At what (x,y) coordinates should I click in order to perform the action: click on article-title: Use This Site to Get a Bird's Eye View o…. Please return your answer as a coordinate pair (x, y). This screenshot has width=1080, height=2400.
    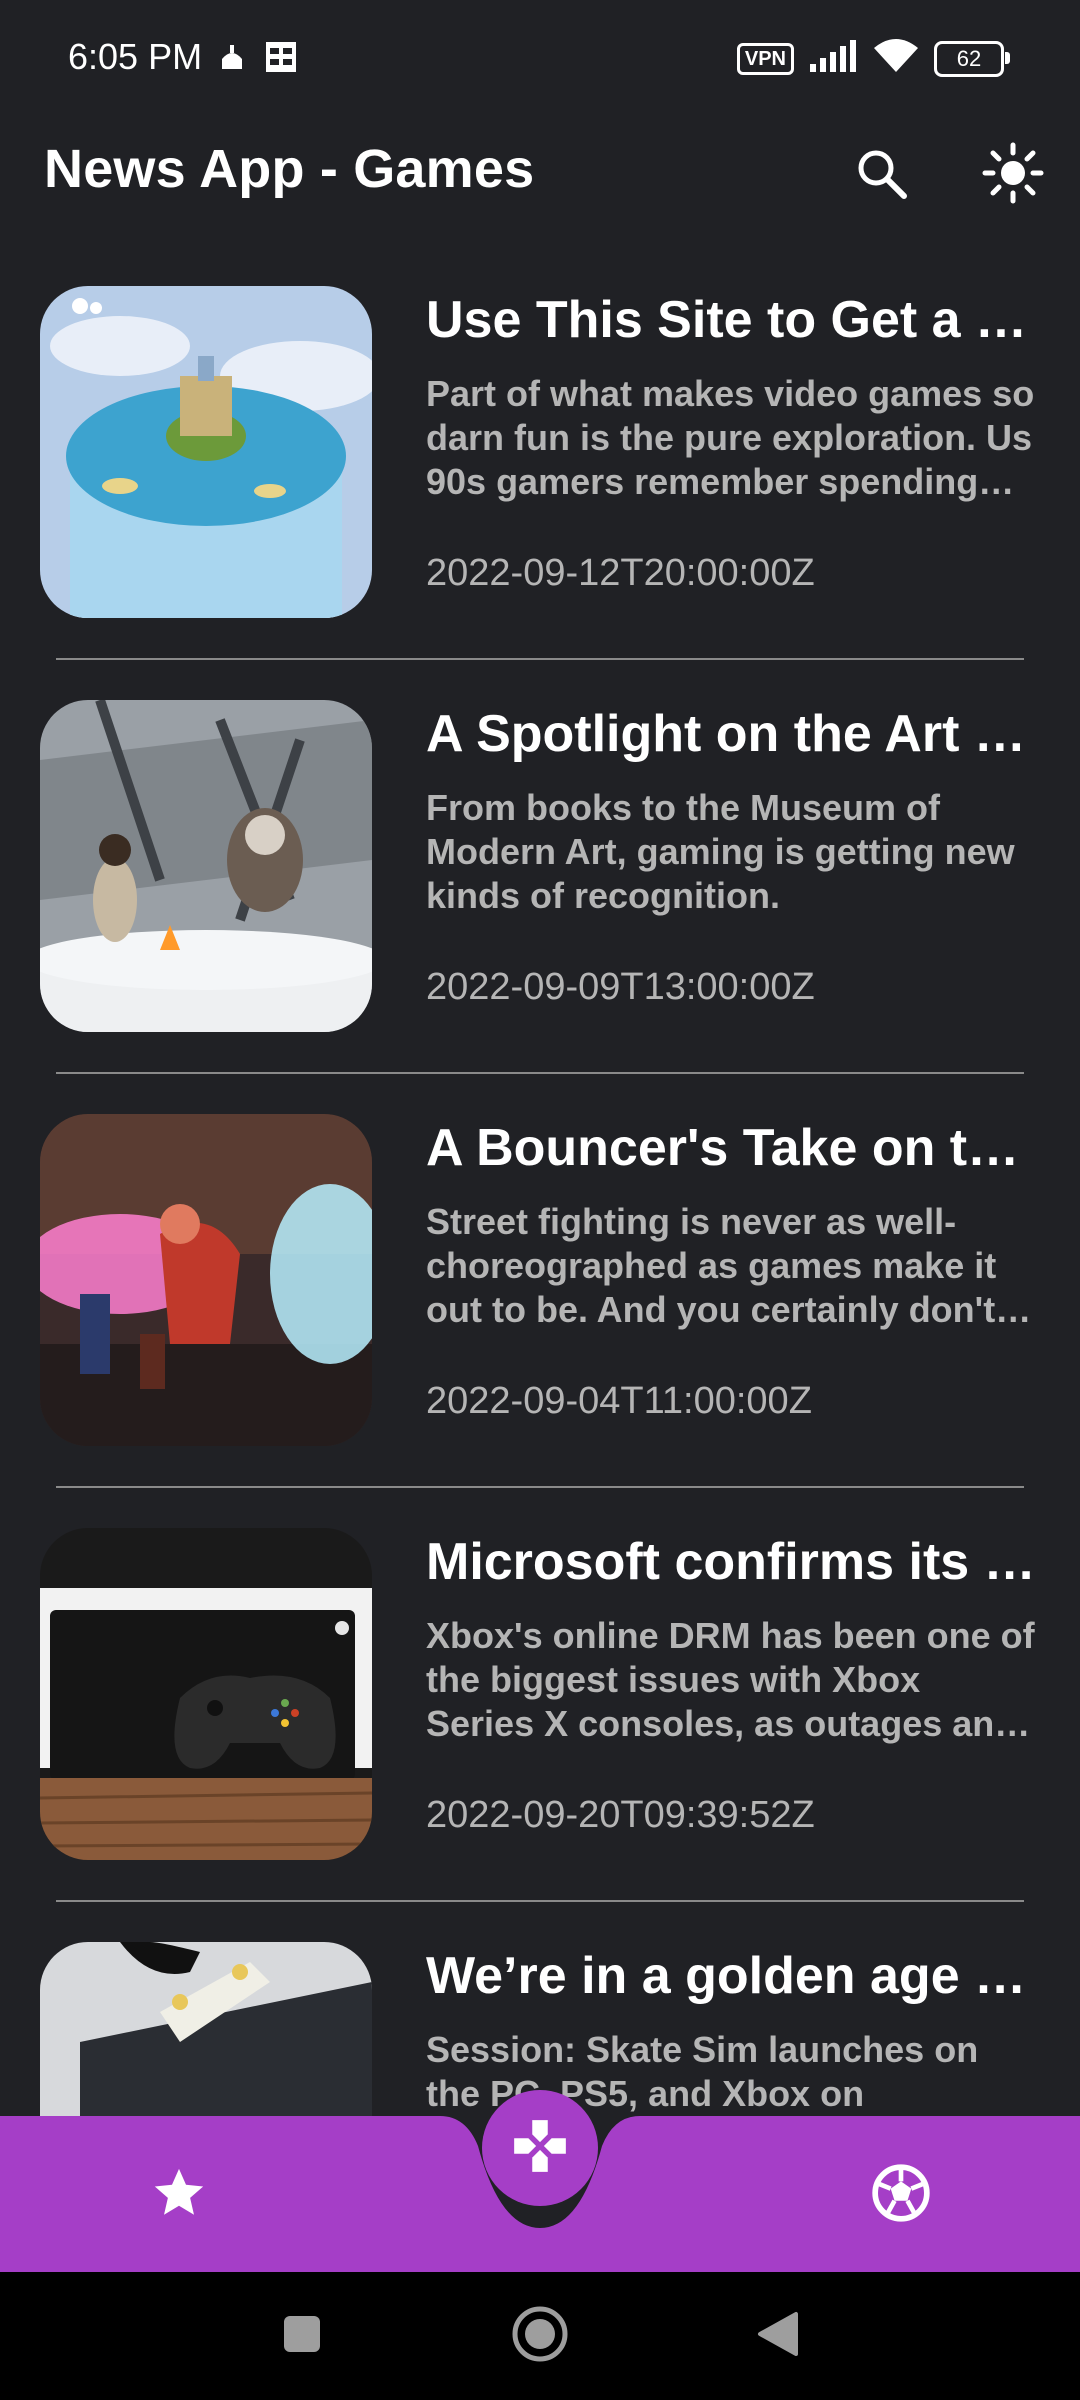
    Looking at the image, I should click on (731, 320).